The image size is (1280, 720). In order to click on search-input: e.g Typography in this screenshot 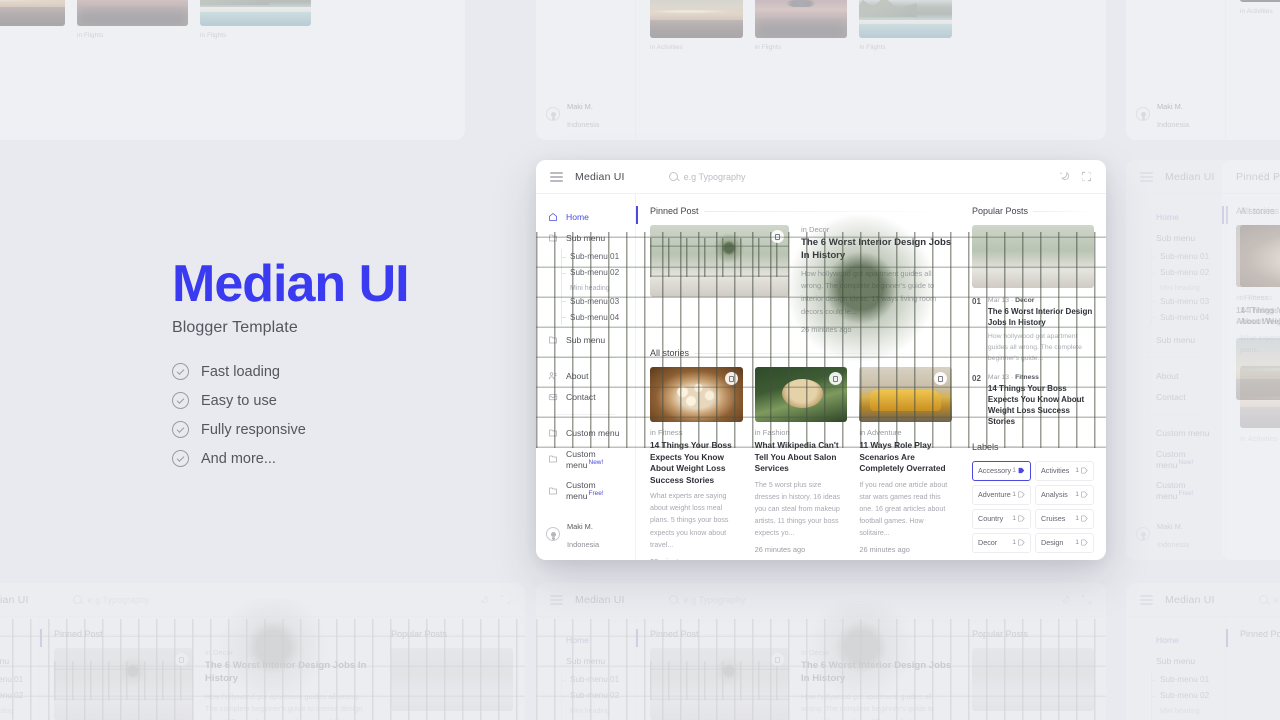, I will do `click(707, 176)`.